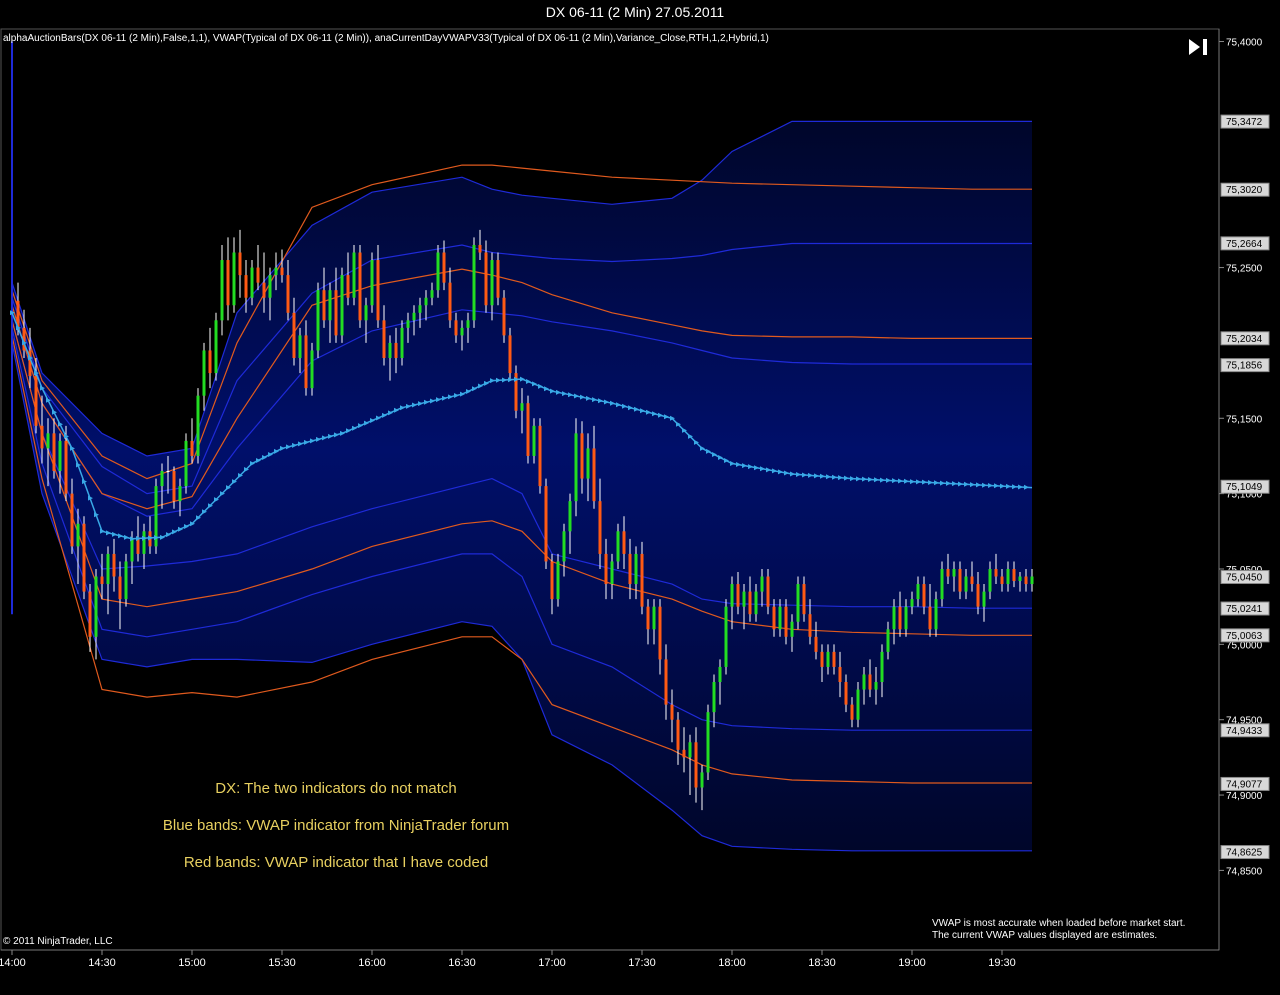  I want to click on play-end-icon, so click(1198, 47).